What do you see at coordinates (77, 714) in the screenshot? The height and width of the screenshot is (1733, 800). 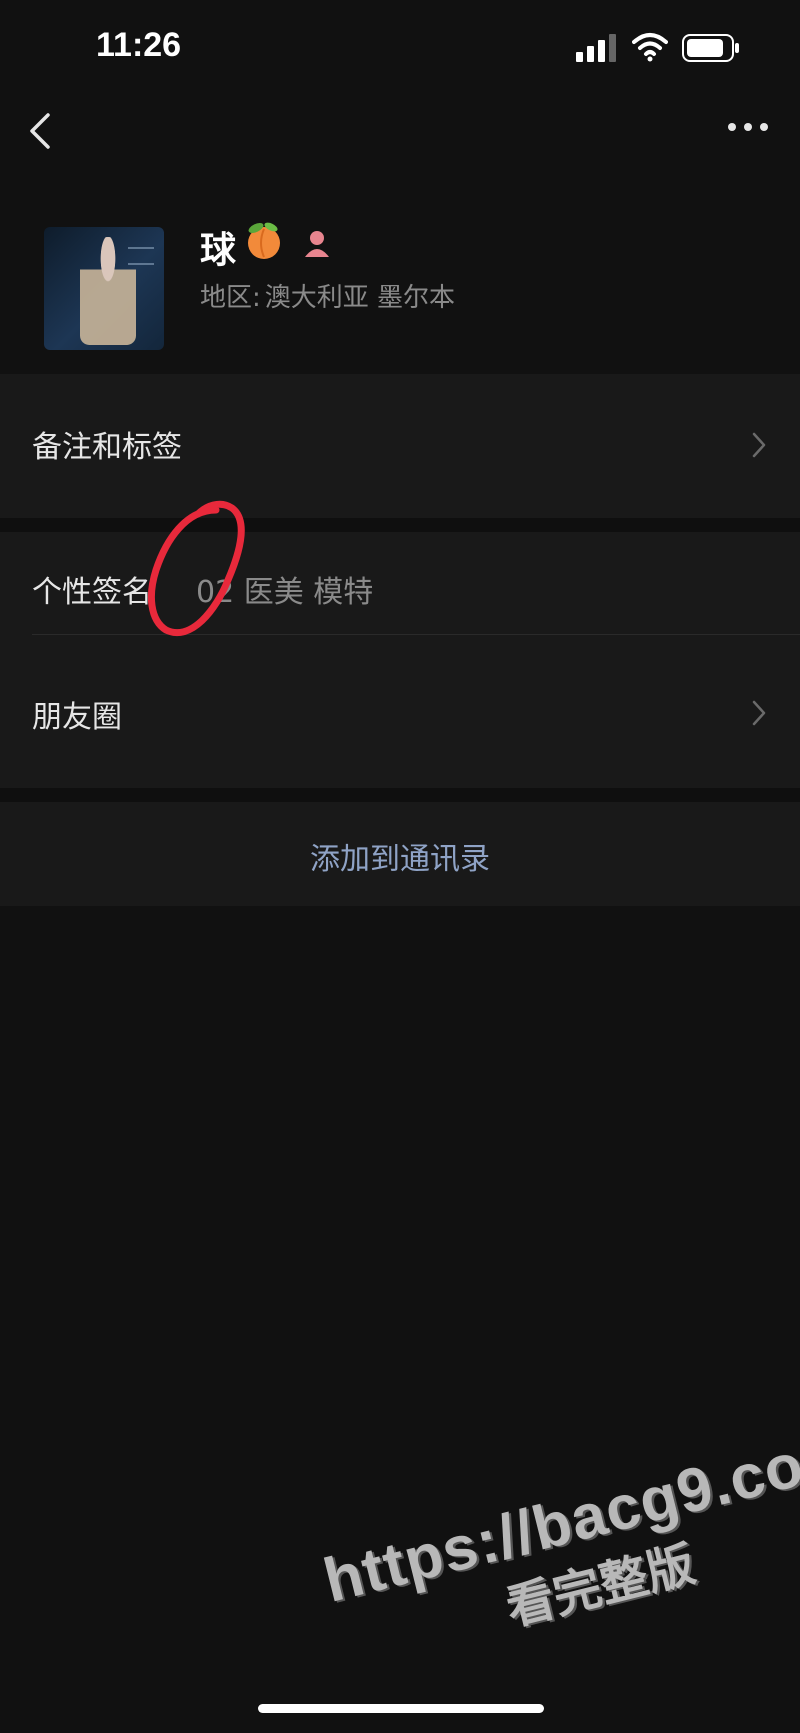 I see `moments-label: 朋友圈` at bounding box center [77, 714].